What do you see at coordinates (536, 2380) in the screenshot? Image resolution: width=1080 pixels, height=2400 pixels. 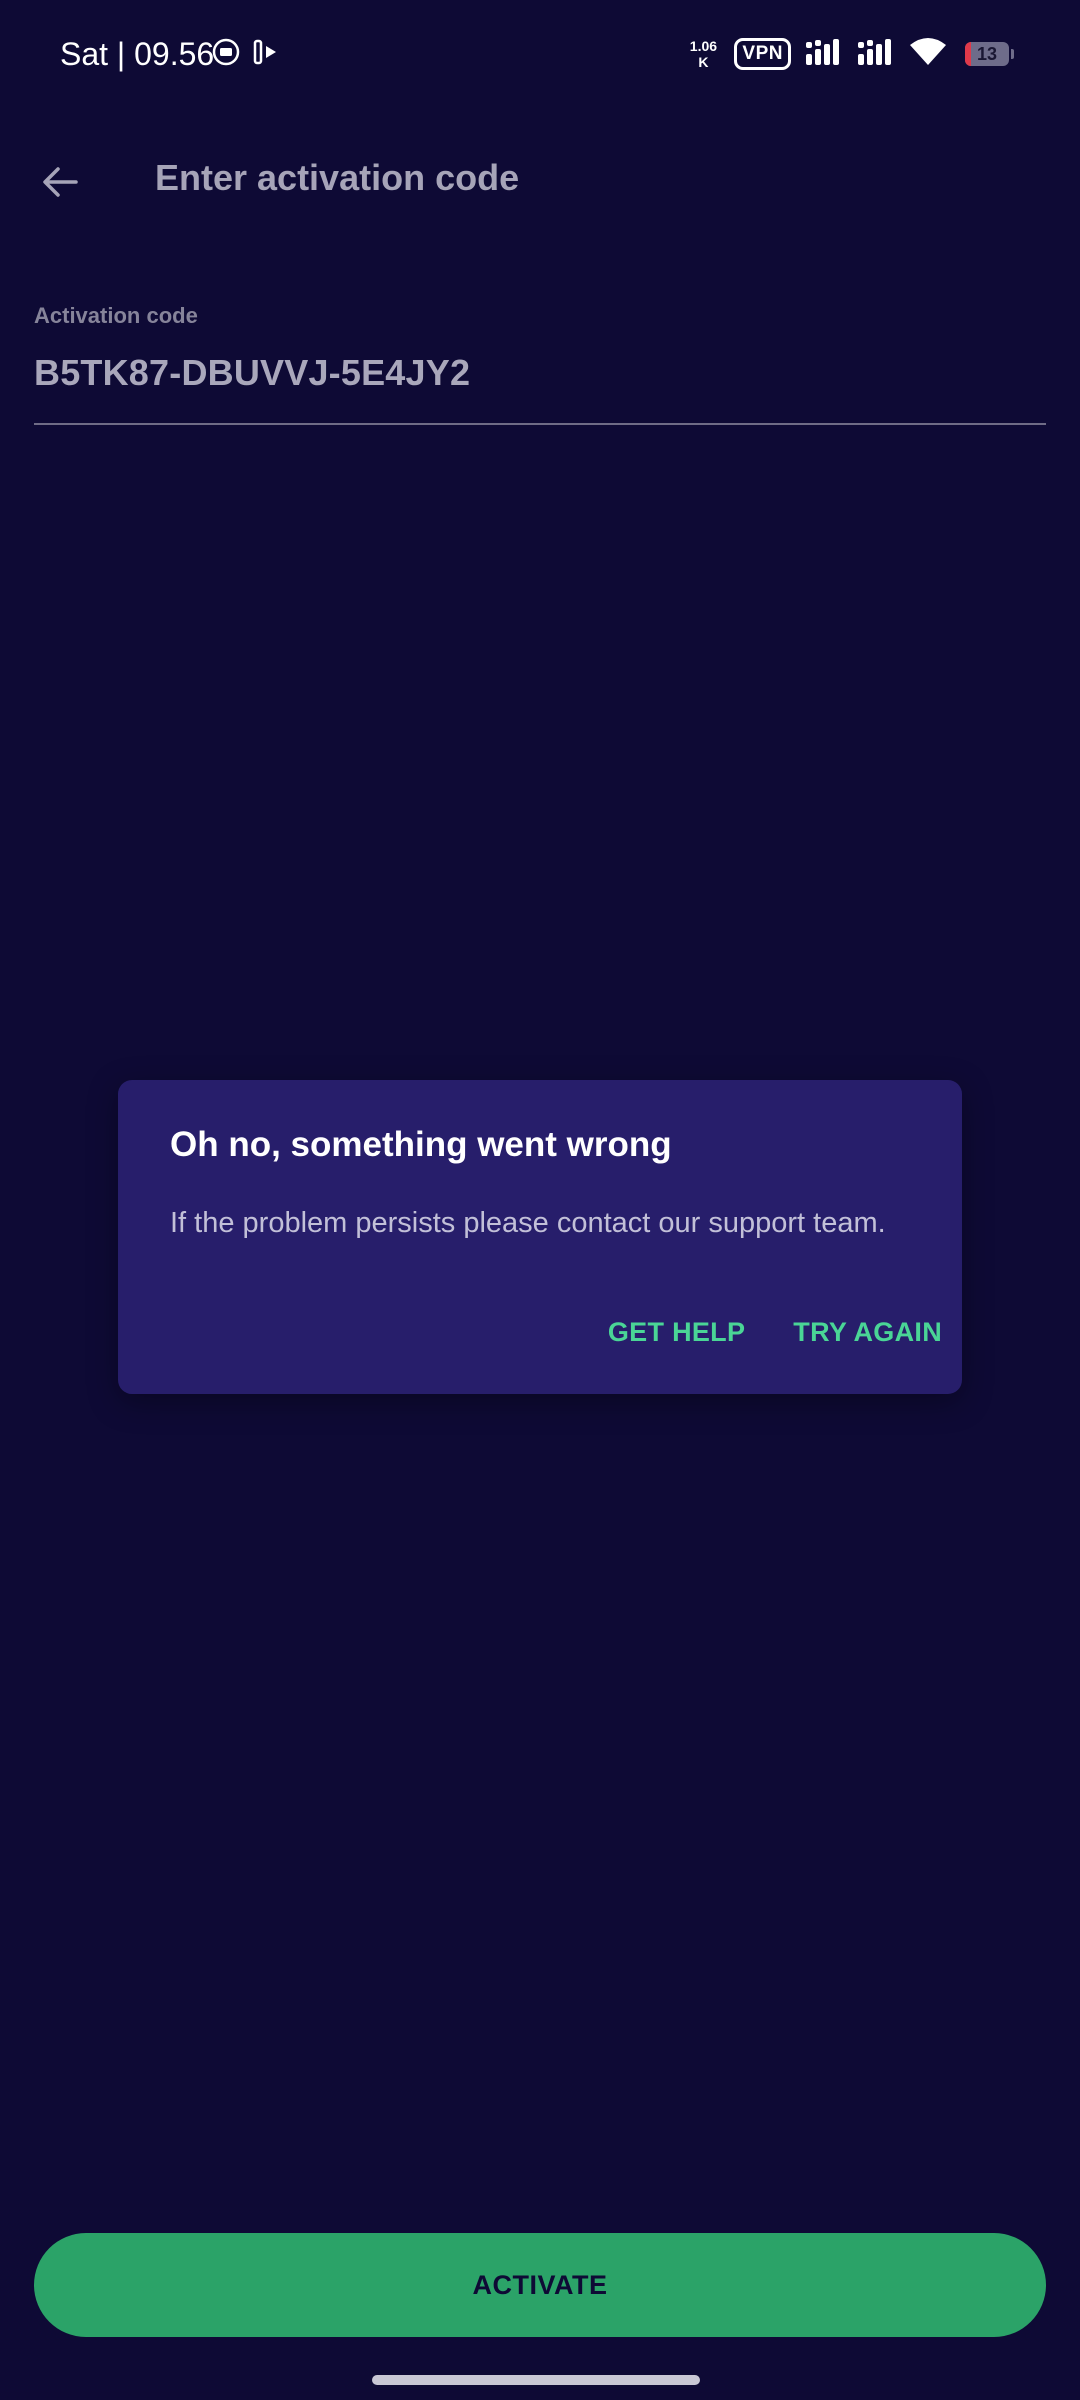 I see `home-indicator` at bounding box center [536, 2380].